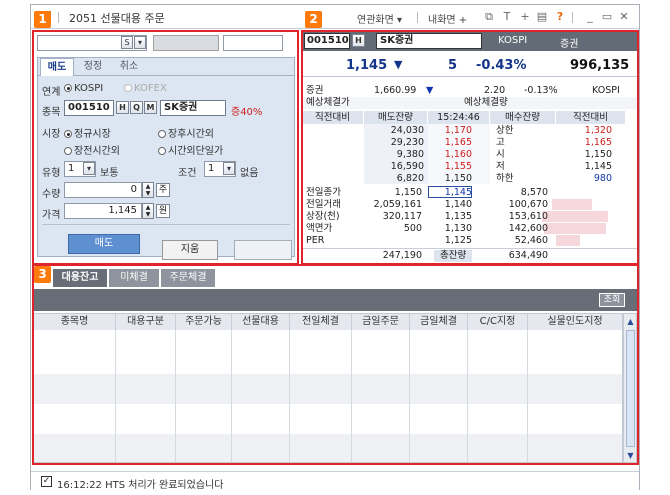 This screenshot has width=670, height=495. Describe the element at coordinates (393, 241) in the screenshot. I see `bid-info-value` at that location.